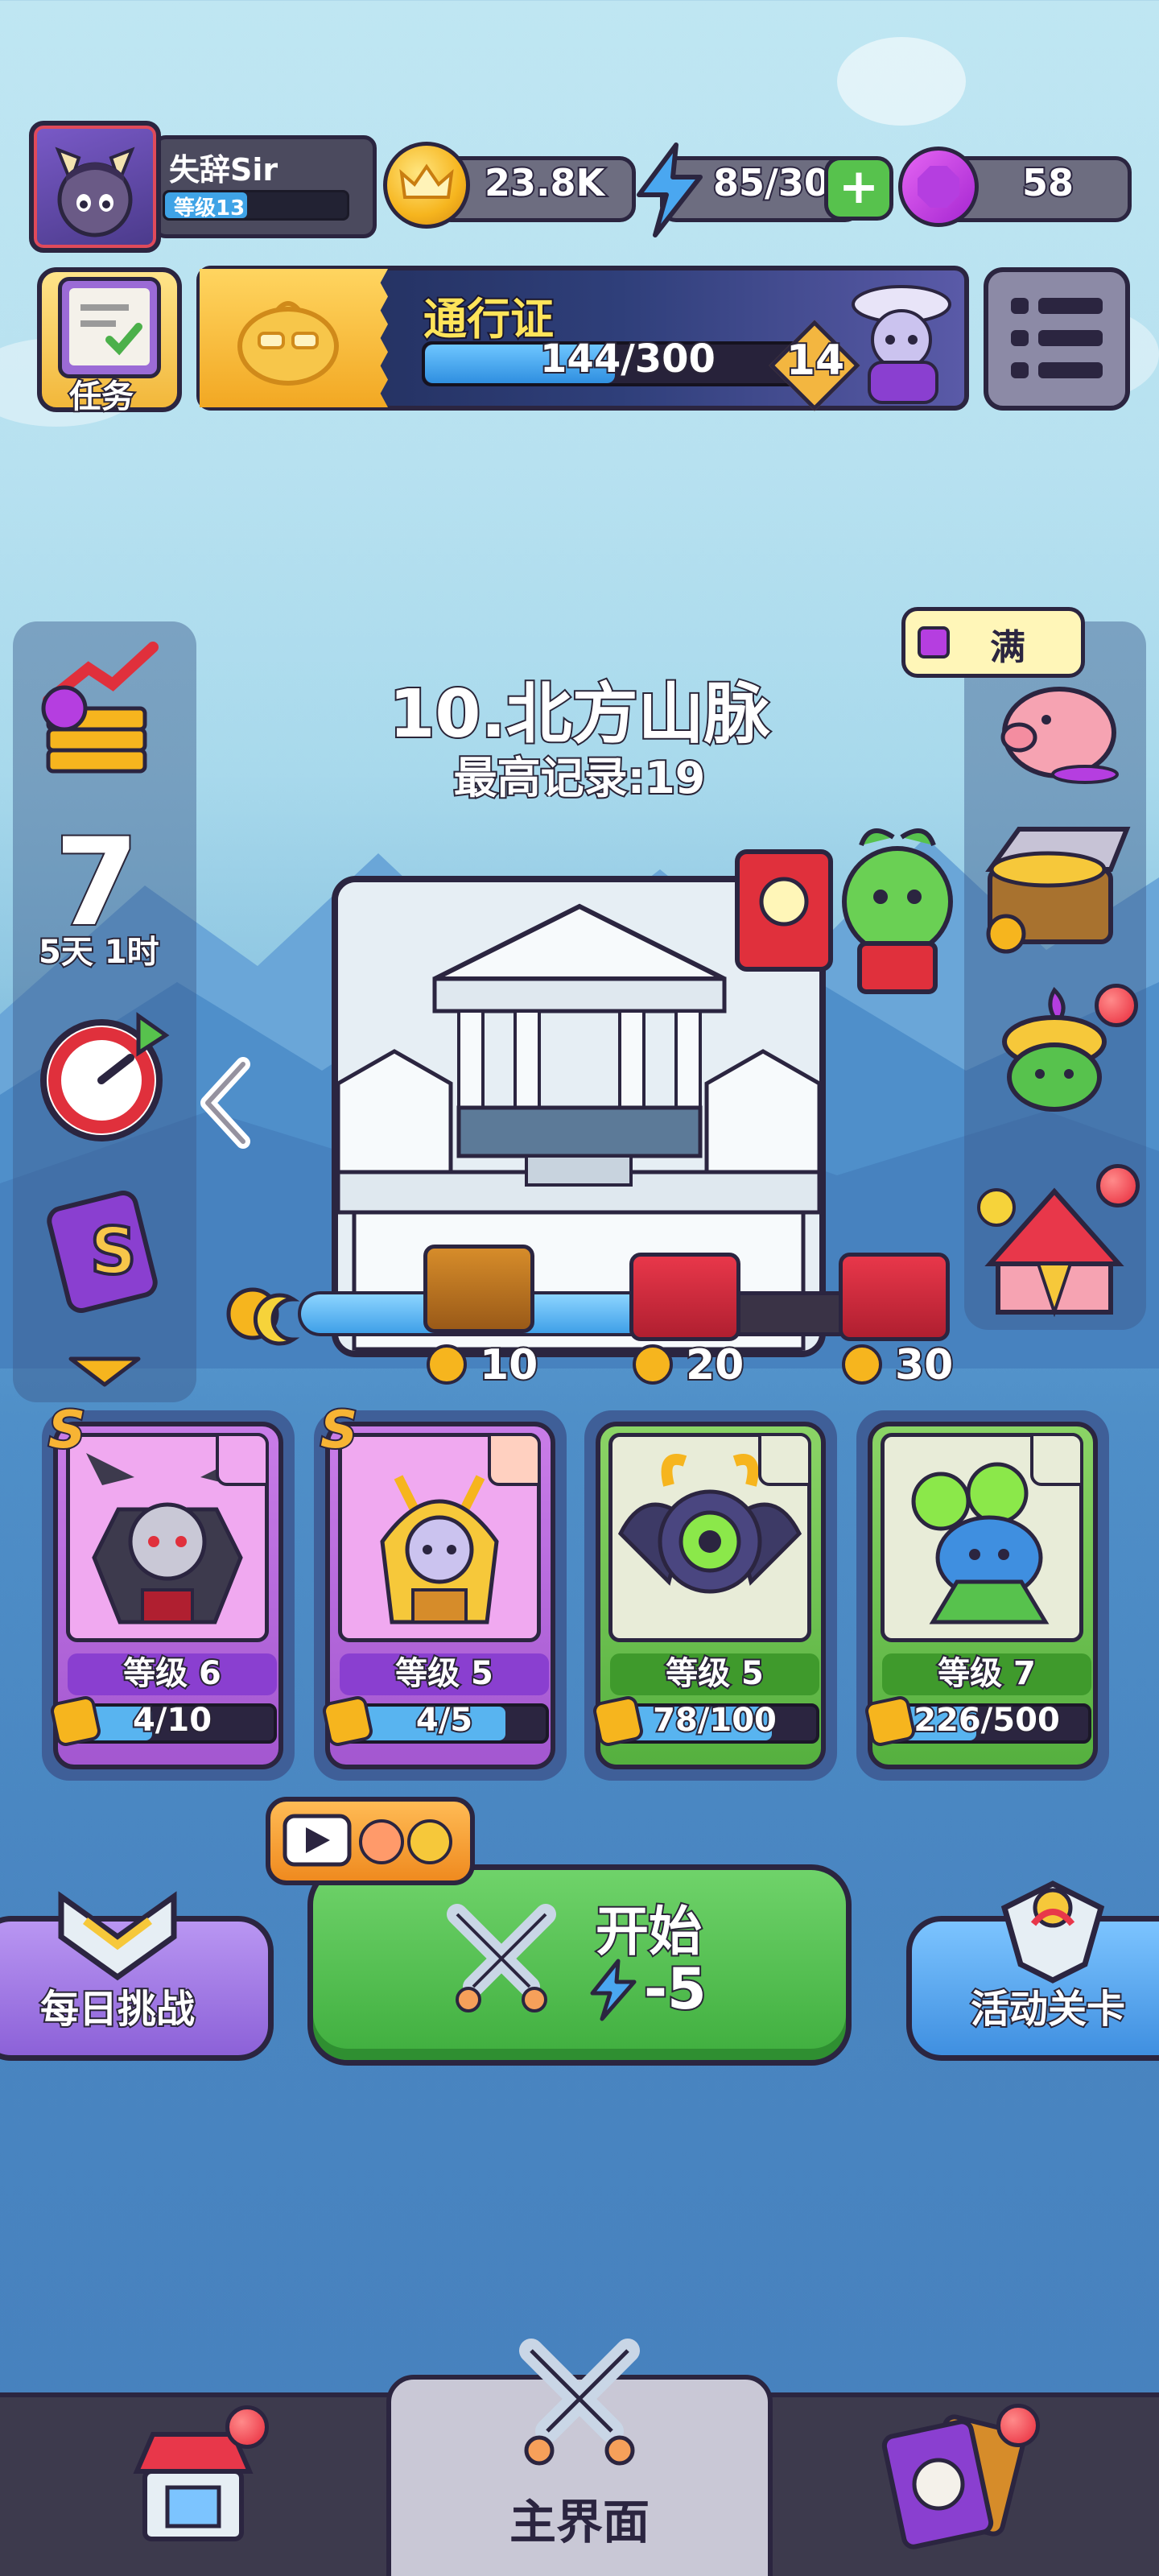 The width and height of the screenshot is (1159, 2576). What do you see at coordinates (294, 338) in the screenshot?
I see `pass-ticket-icon` at bounding box center [294, 338].